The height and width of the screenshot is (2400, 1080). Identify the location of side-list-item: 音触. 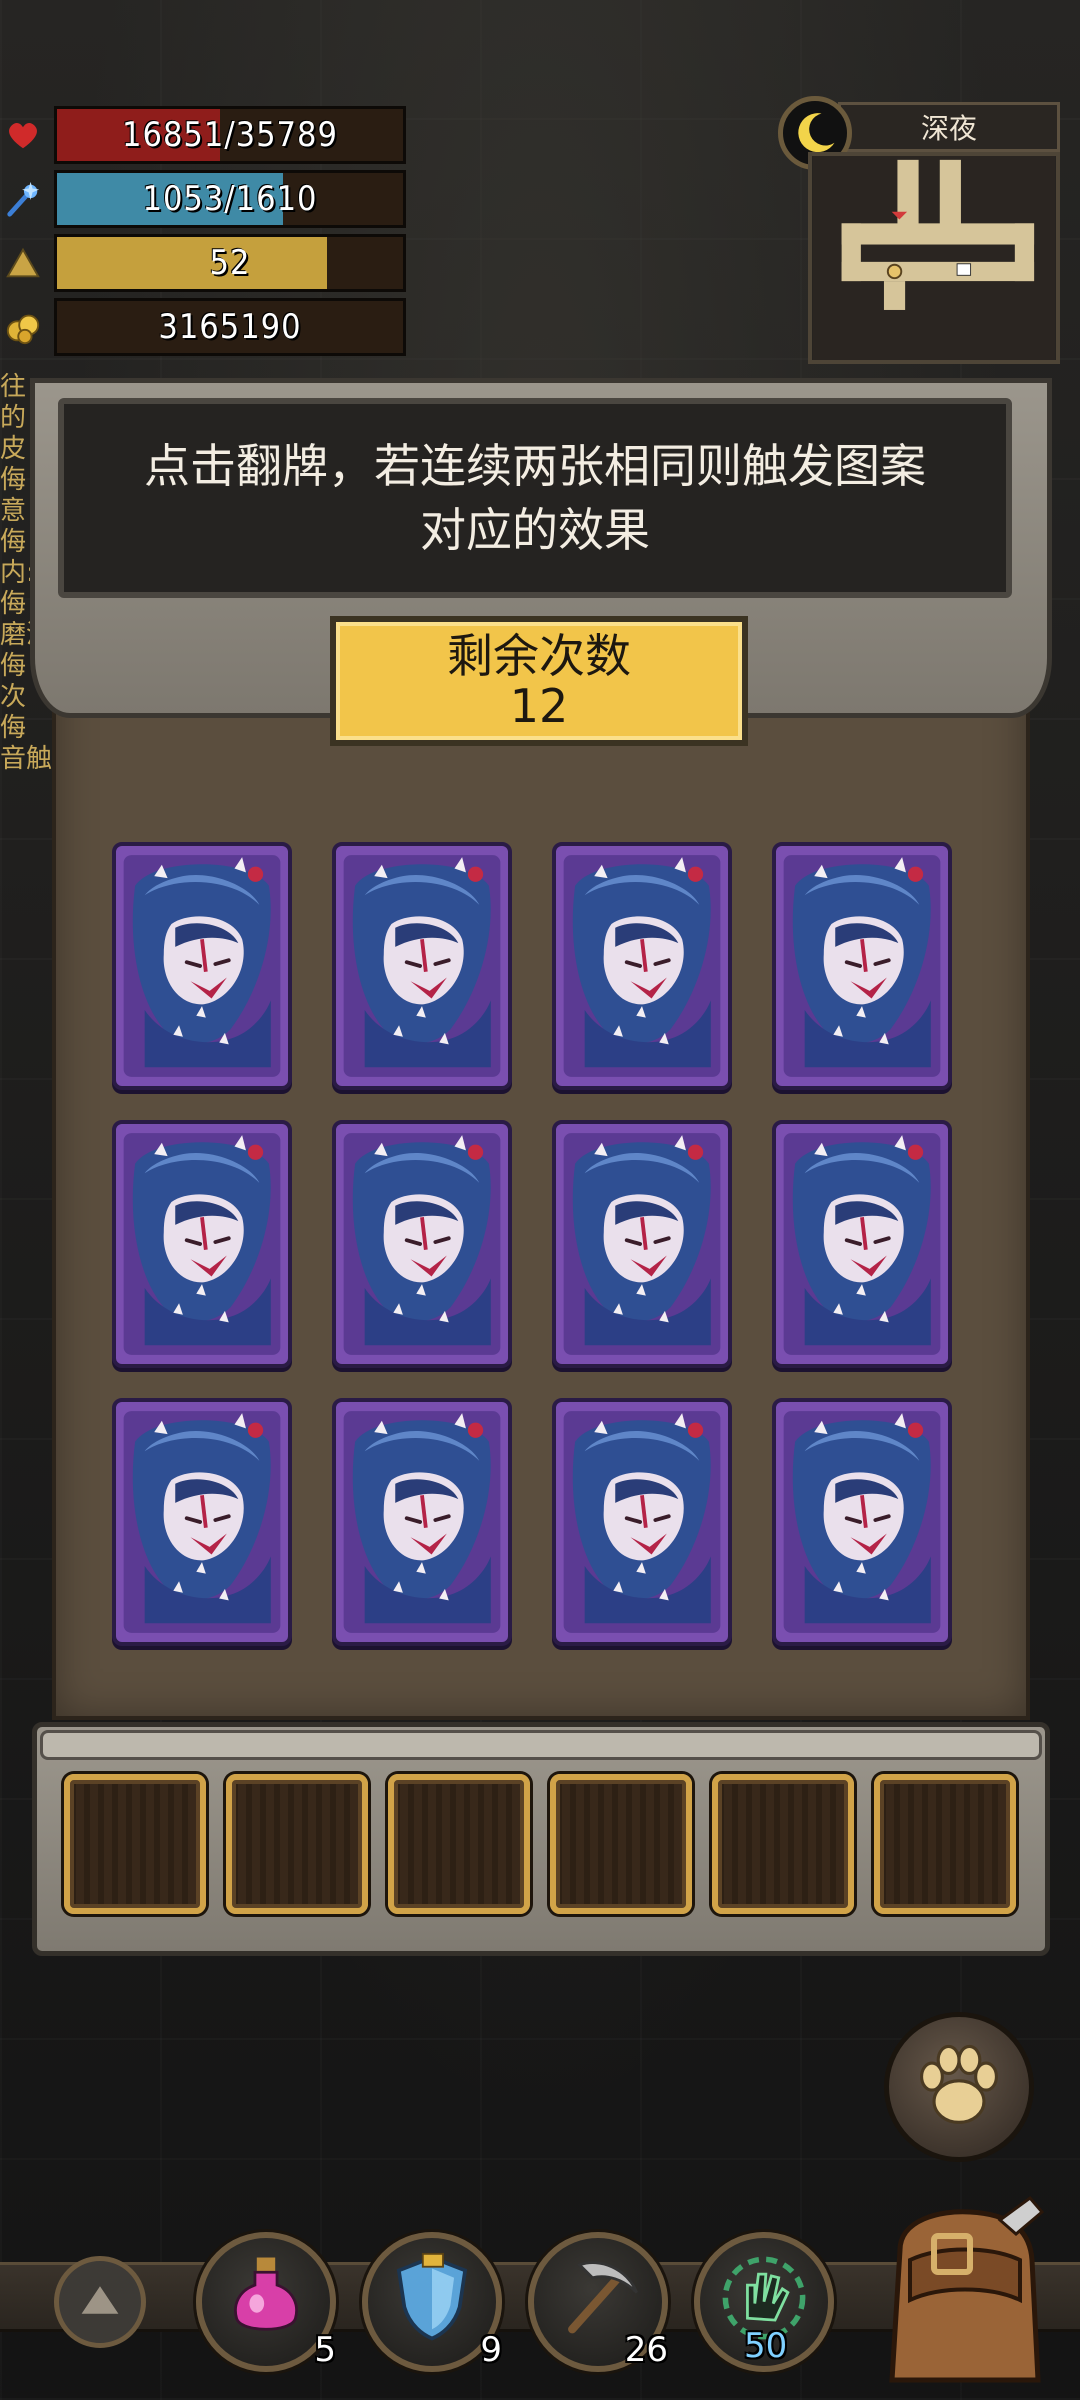
(26, 759).